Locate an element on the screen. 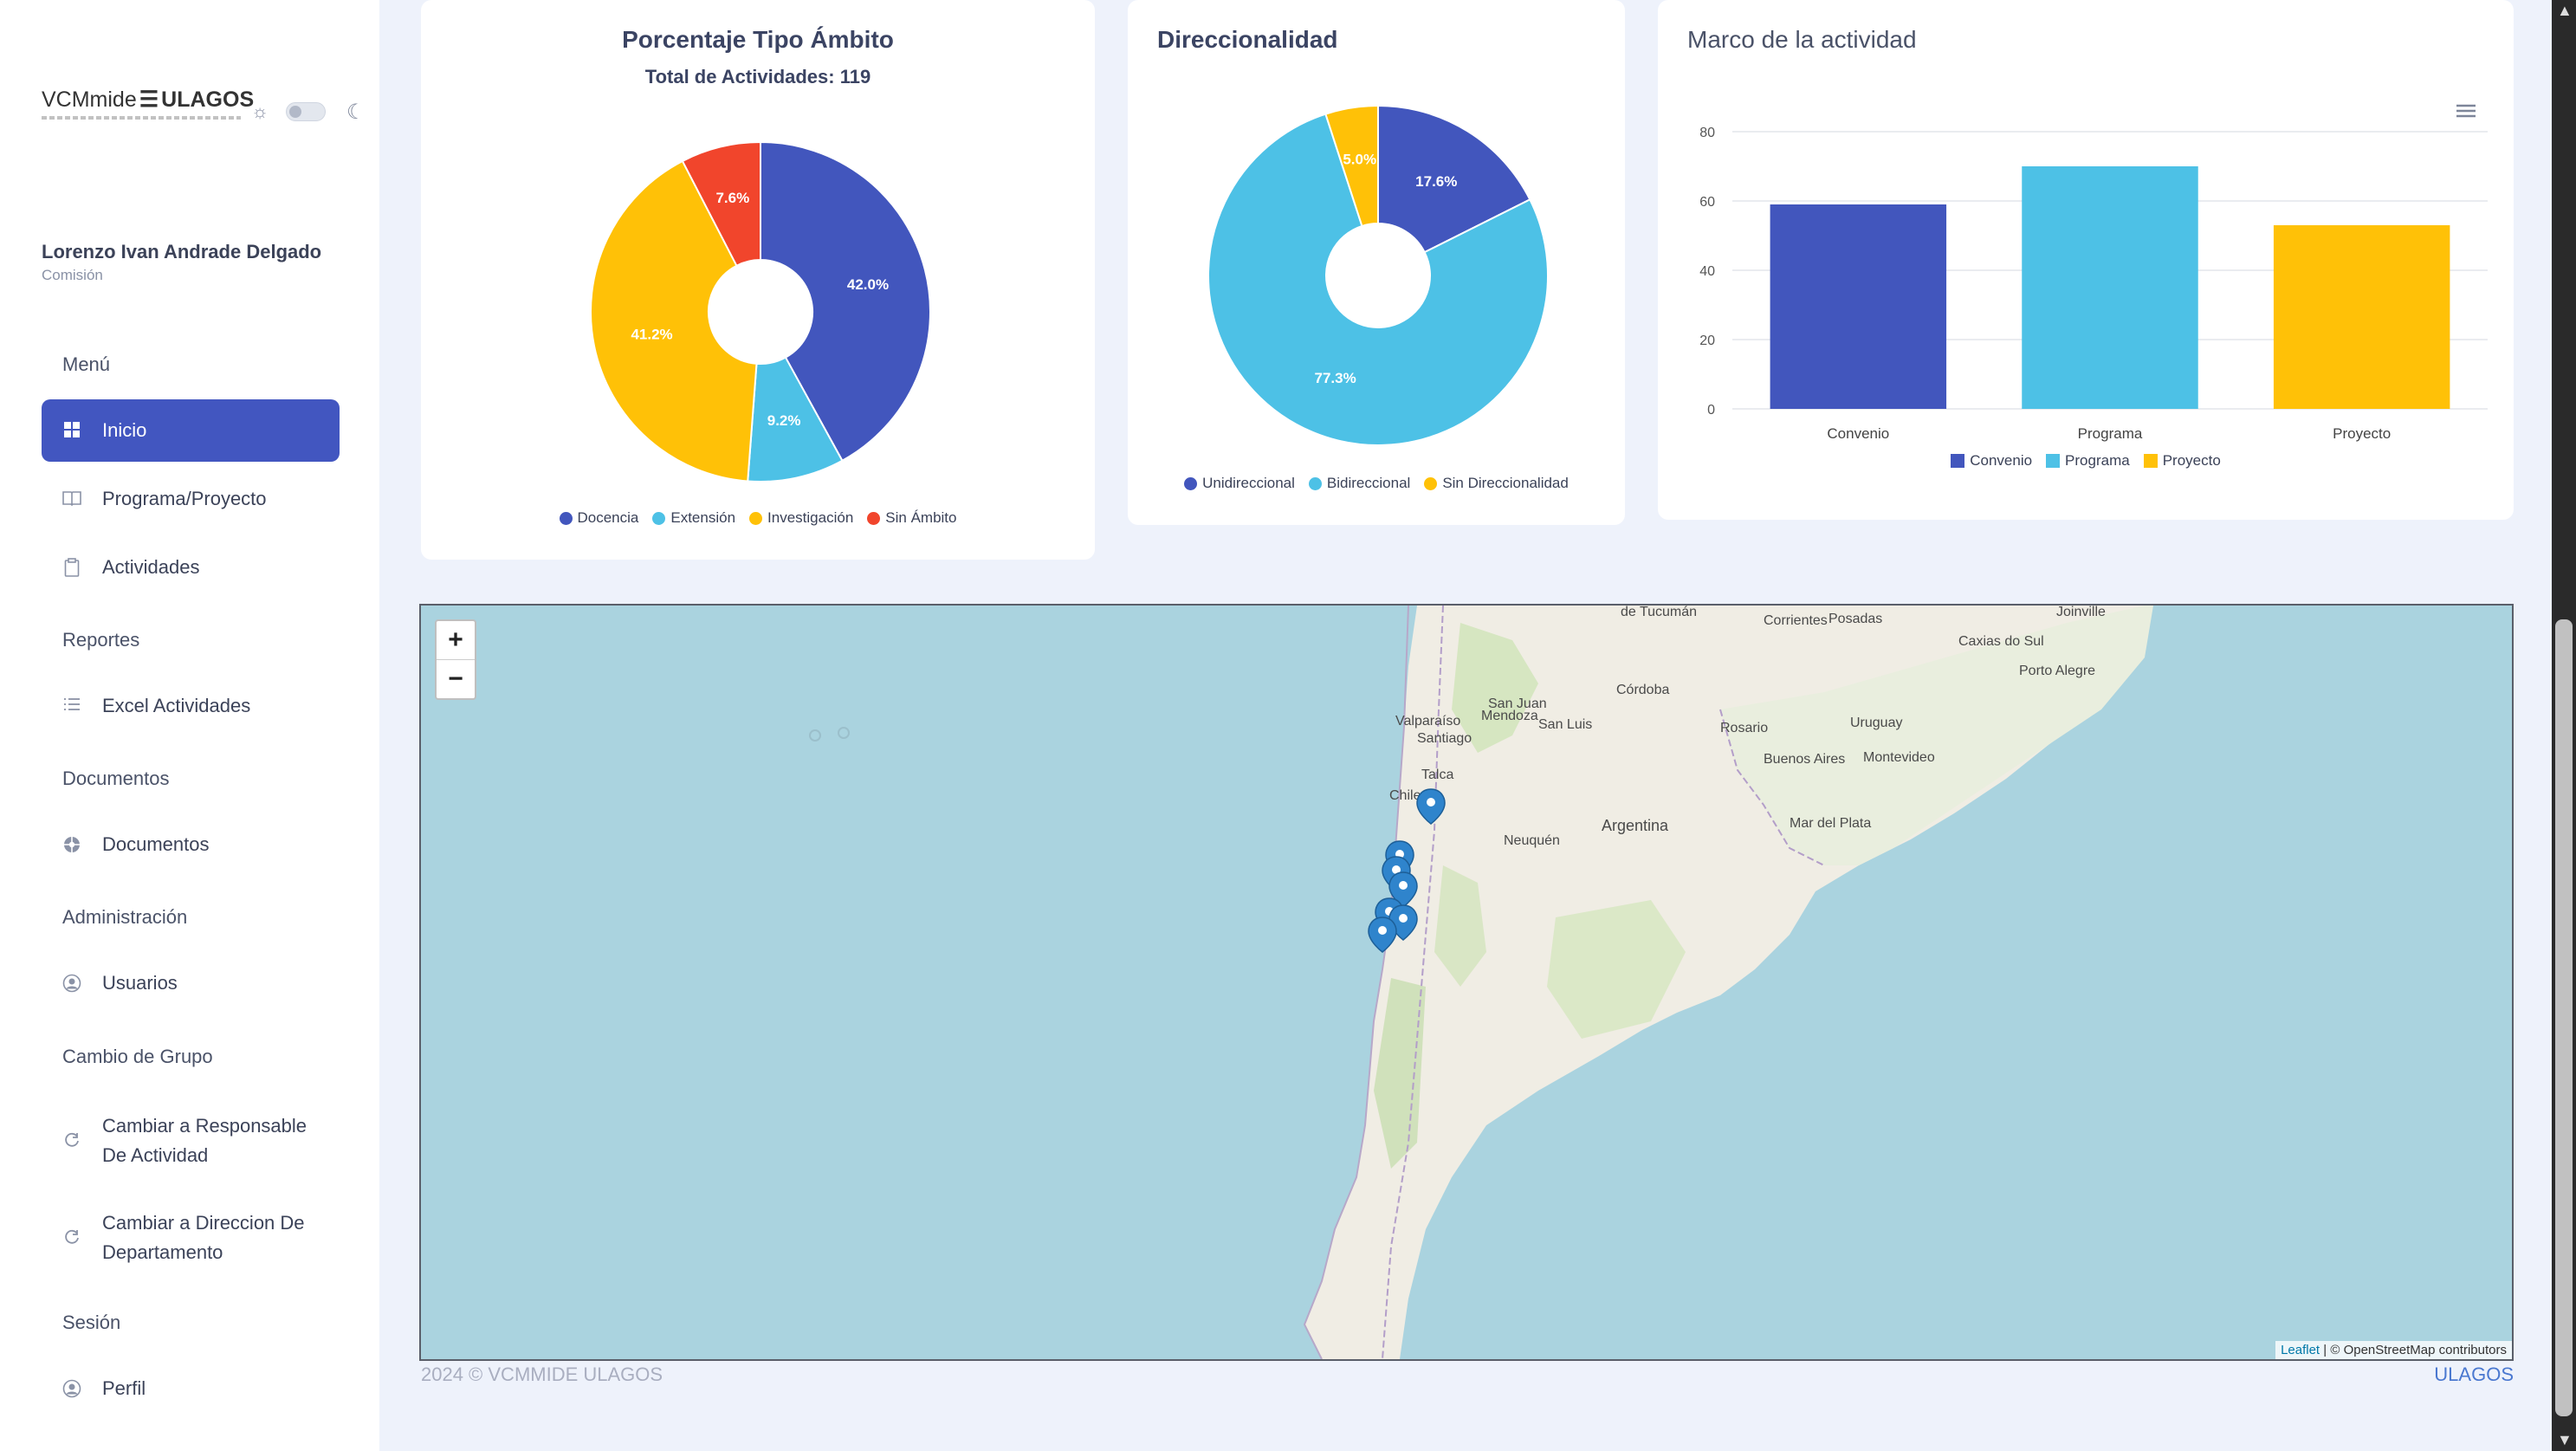 This screenshot has width=2576, height=1451. footer-copyright: 2024 © VCMMIDE ULAGOS is located at coordinates (542, 1374).